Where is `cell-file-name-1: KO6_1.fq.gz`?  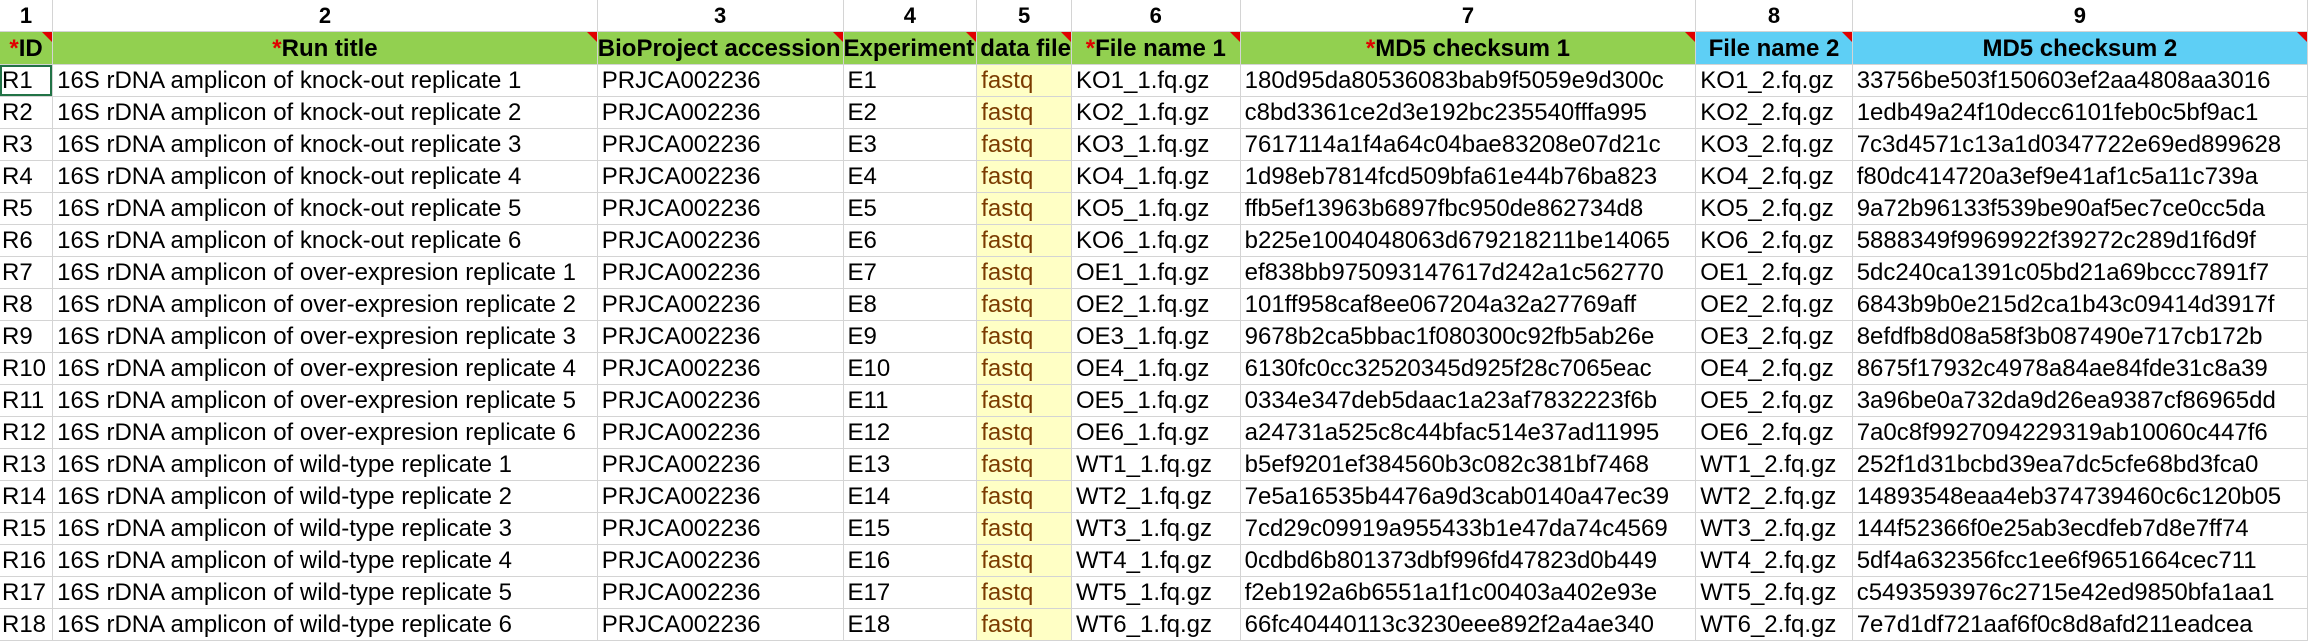
cell-file-name-1: KO6_1.fq.gz is located at coordinates (1156, 240).